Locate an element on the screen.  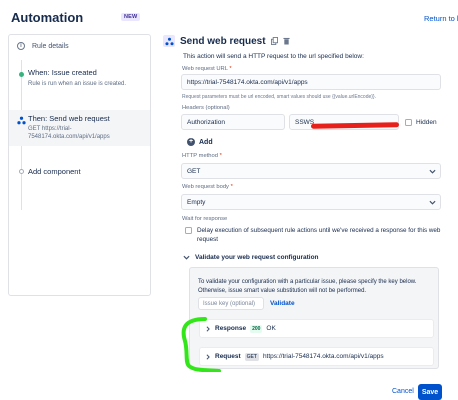
copy-icon is located at coordinates (274, 41).